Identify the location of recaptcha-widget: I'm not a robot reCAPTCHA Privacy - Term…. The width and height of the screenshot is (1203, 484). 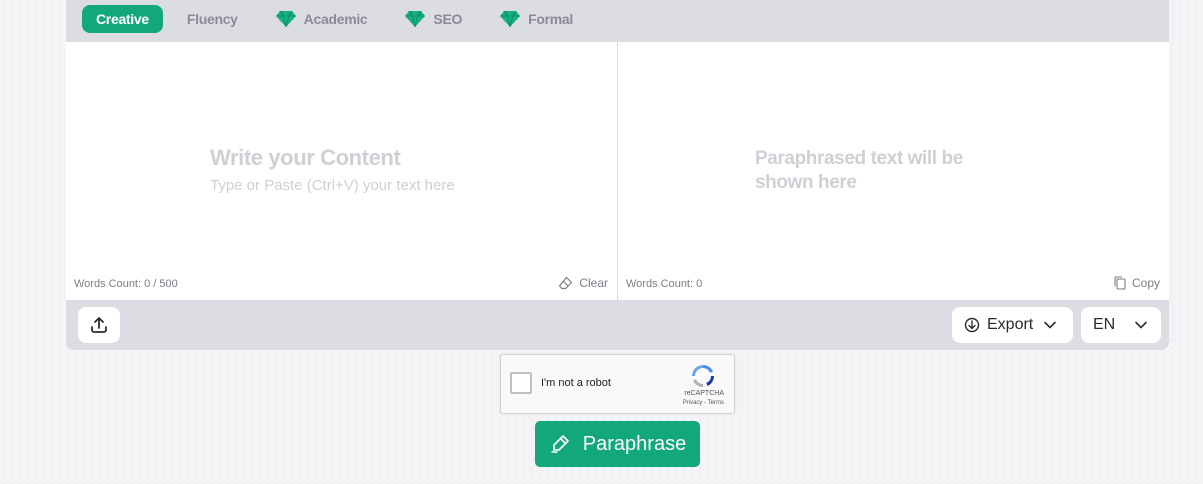
(617, 384).